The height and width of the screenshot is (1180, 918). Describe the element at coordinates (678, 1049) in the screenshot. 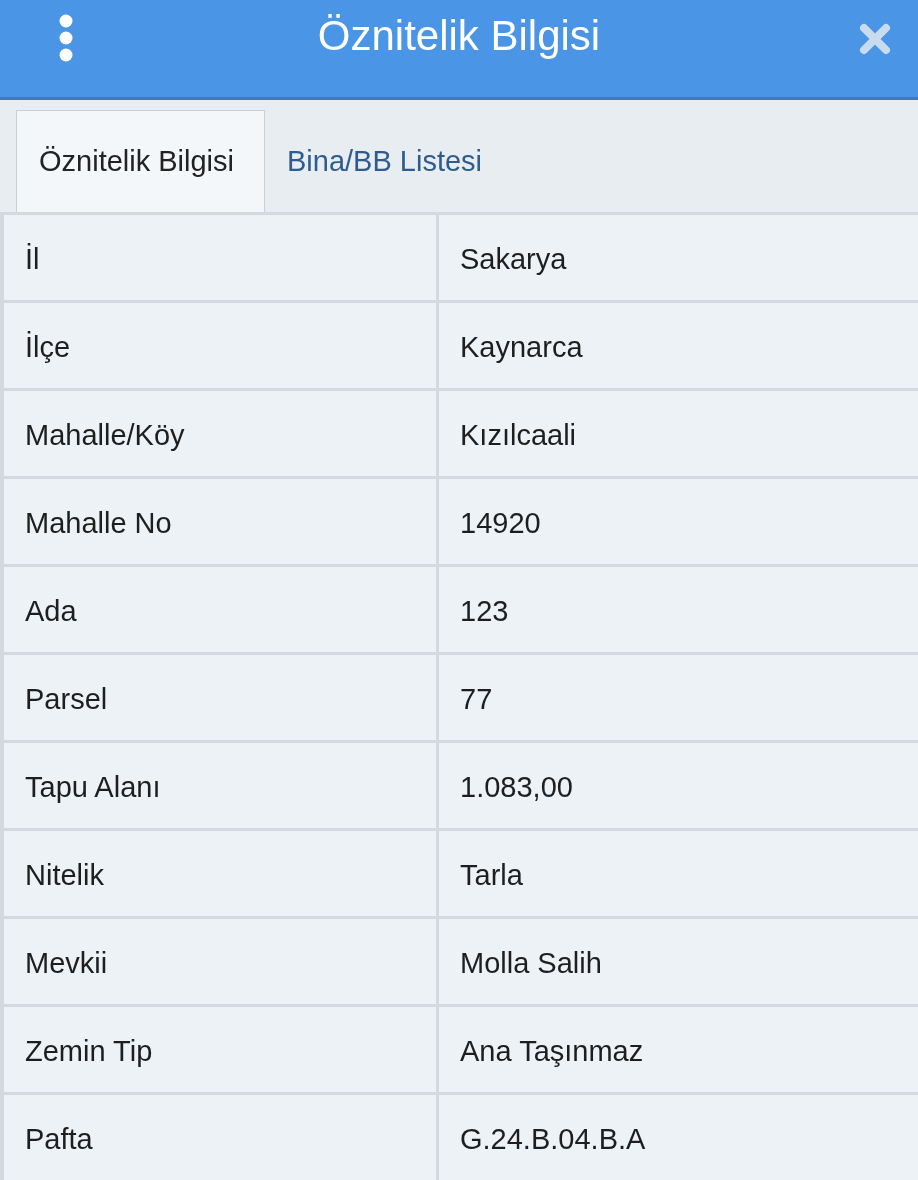

I see `table-cell: Ana Taşınmaz` at that location.